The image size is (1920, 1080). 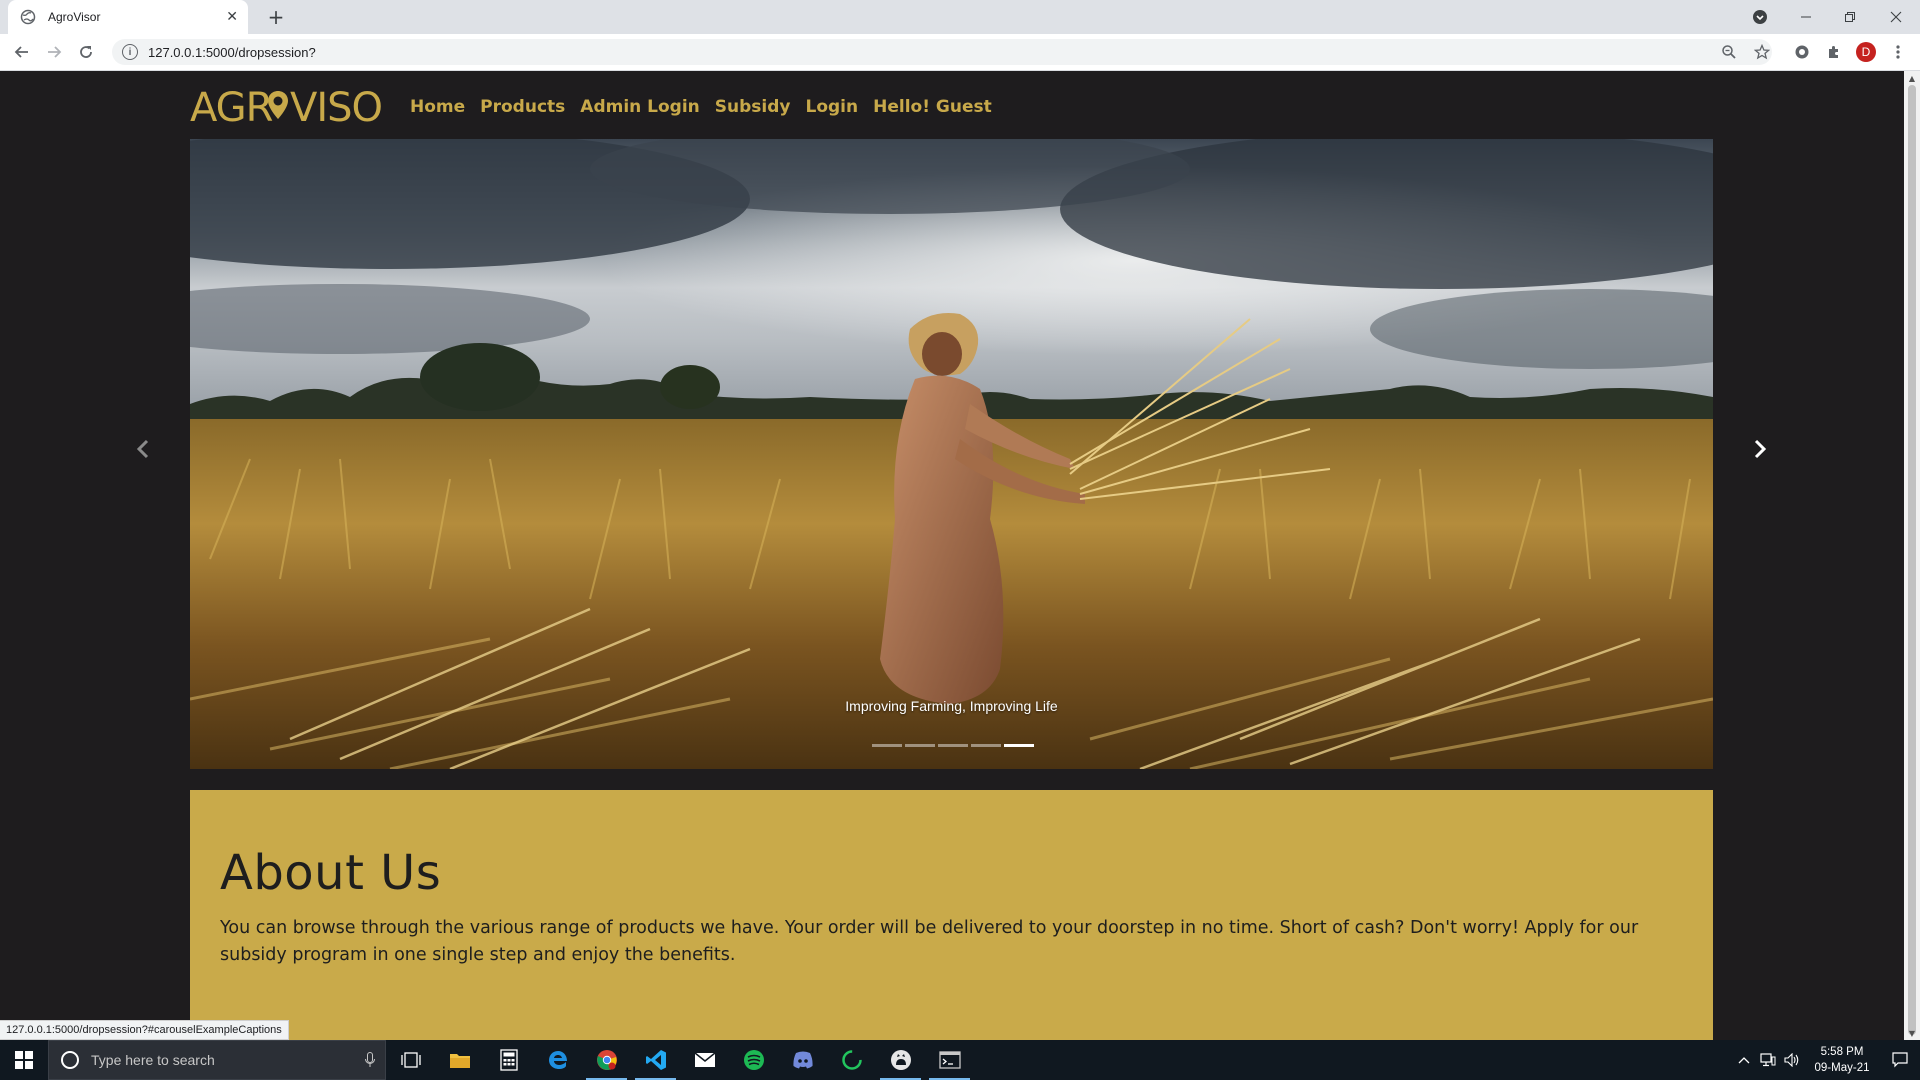 I want to click on loading-ring-app-icon, so click(x=851, y=1060).